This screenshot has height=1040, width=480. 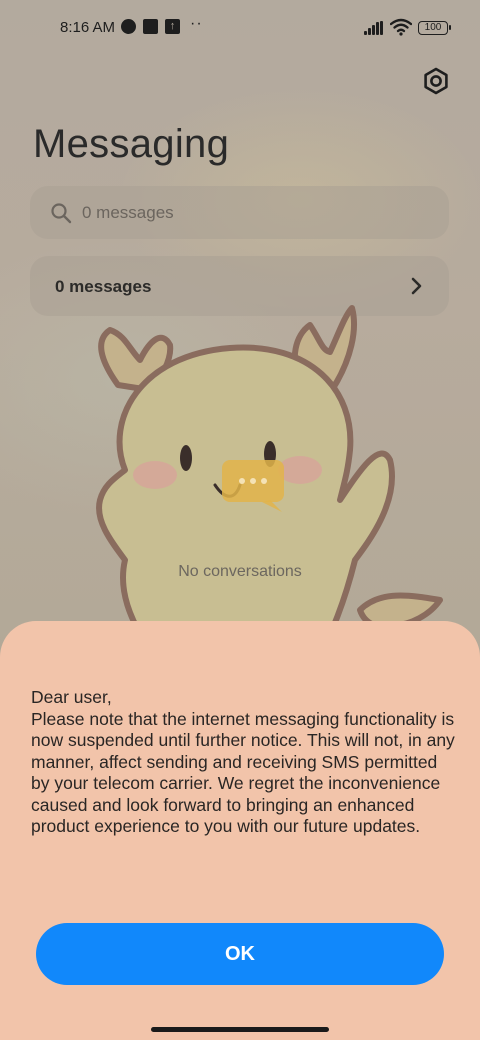 I want to click on upload-icon: ↑, so click(x=172, y=26).